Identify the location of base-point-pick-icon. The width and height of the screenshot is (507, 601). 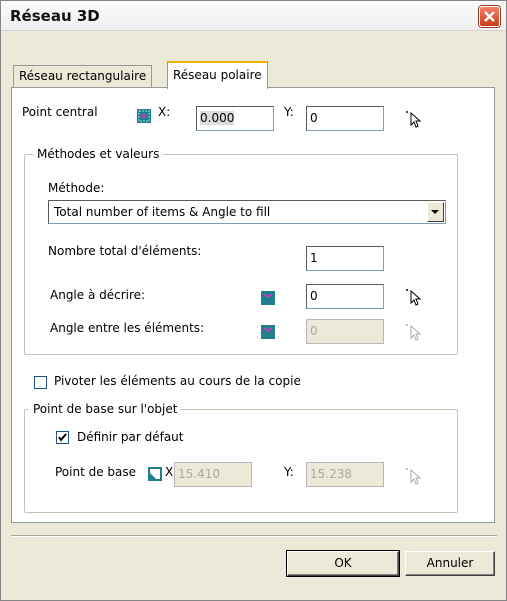
(155, 474).